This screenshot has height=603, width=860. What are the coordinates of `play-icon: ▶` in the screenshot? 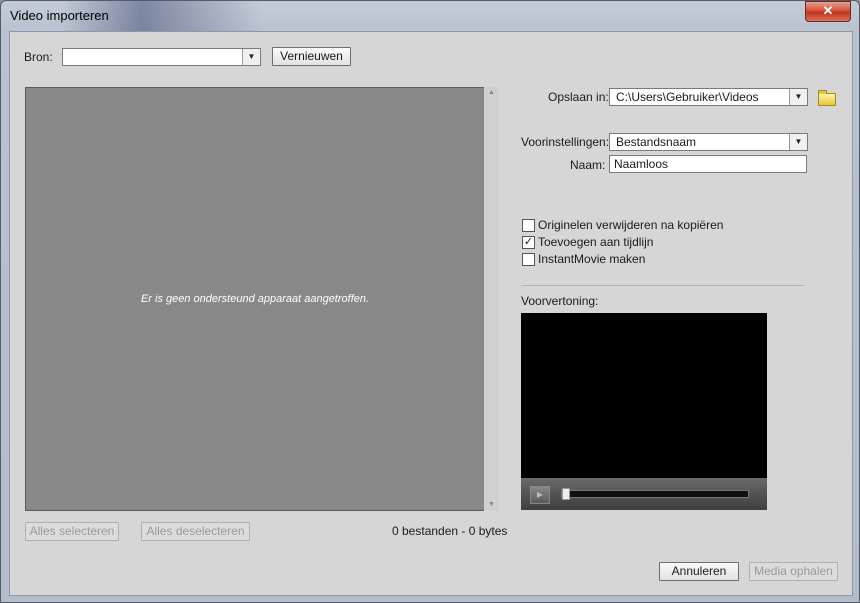 It's located at (540, 495).